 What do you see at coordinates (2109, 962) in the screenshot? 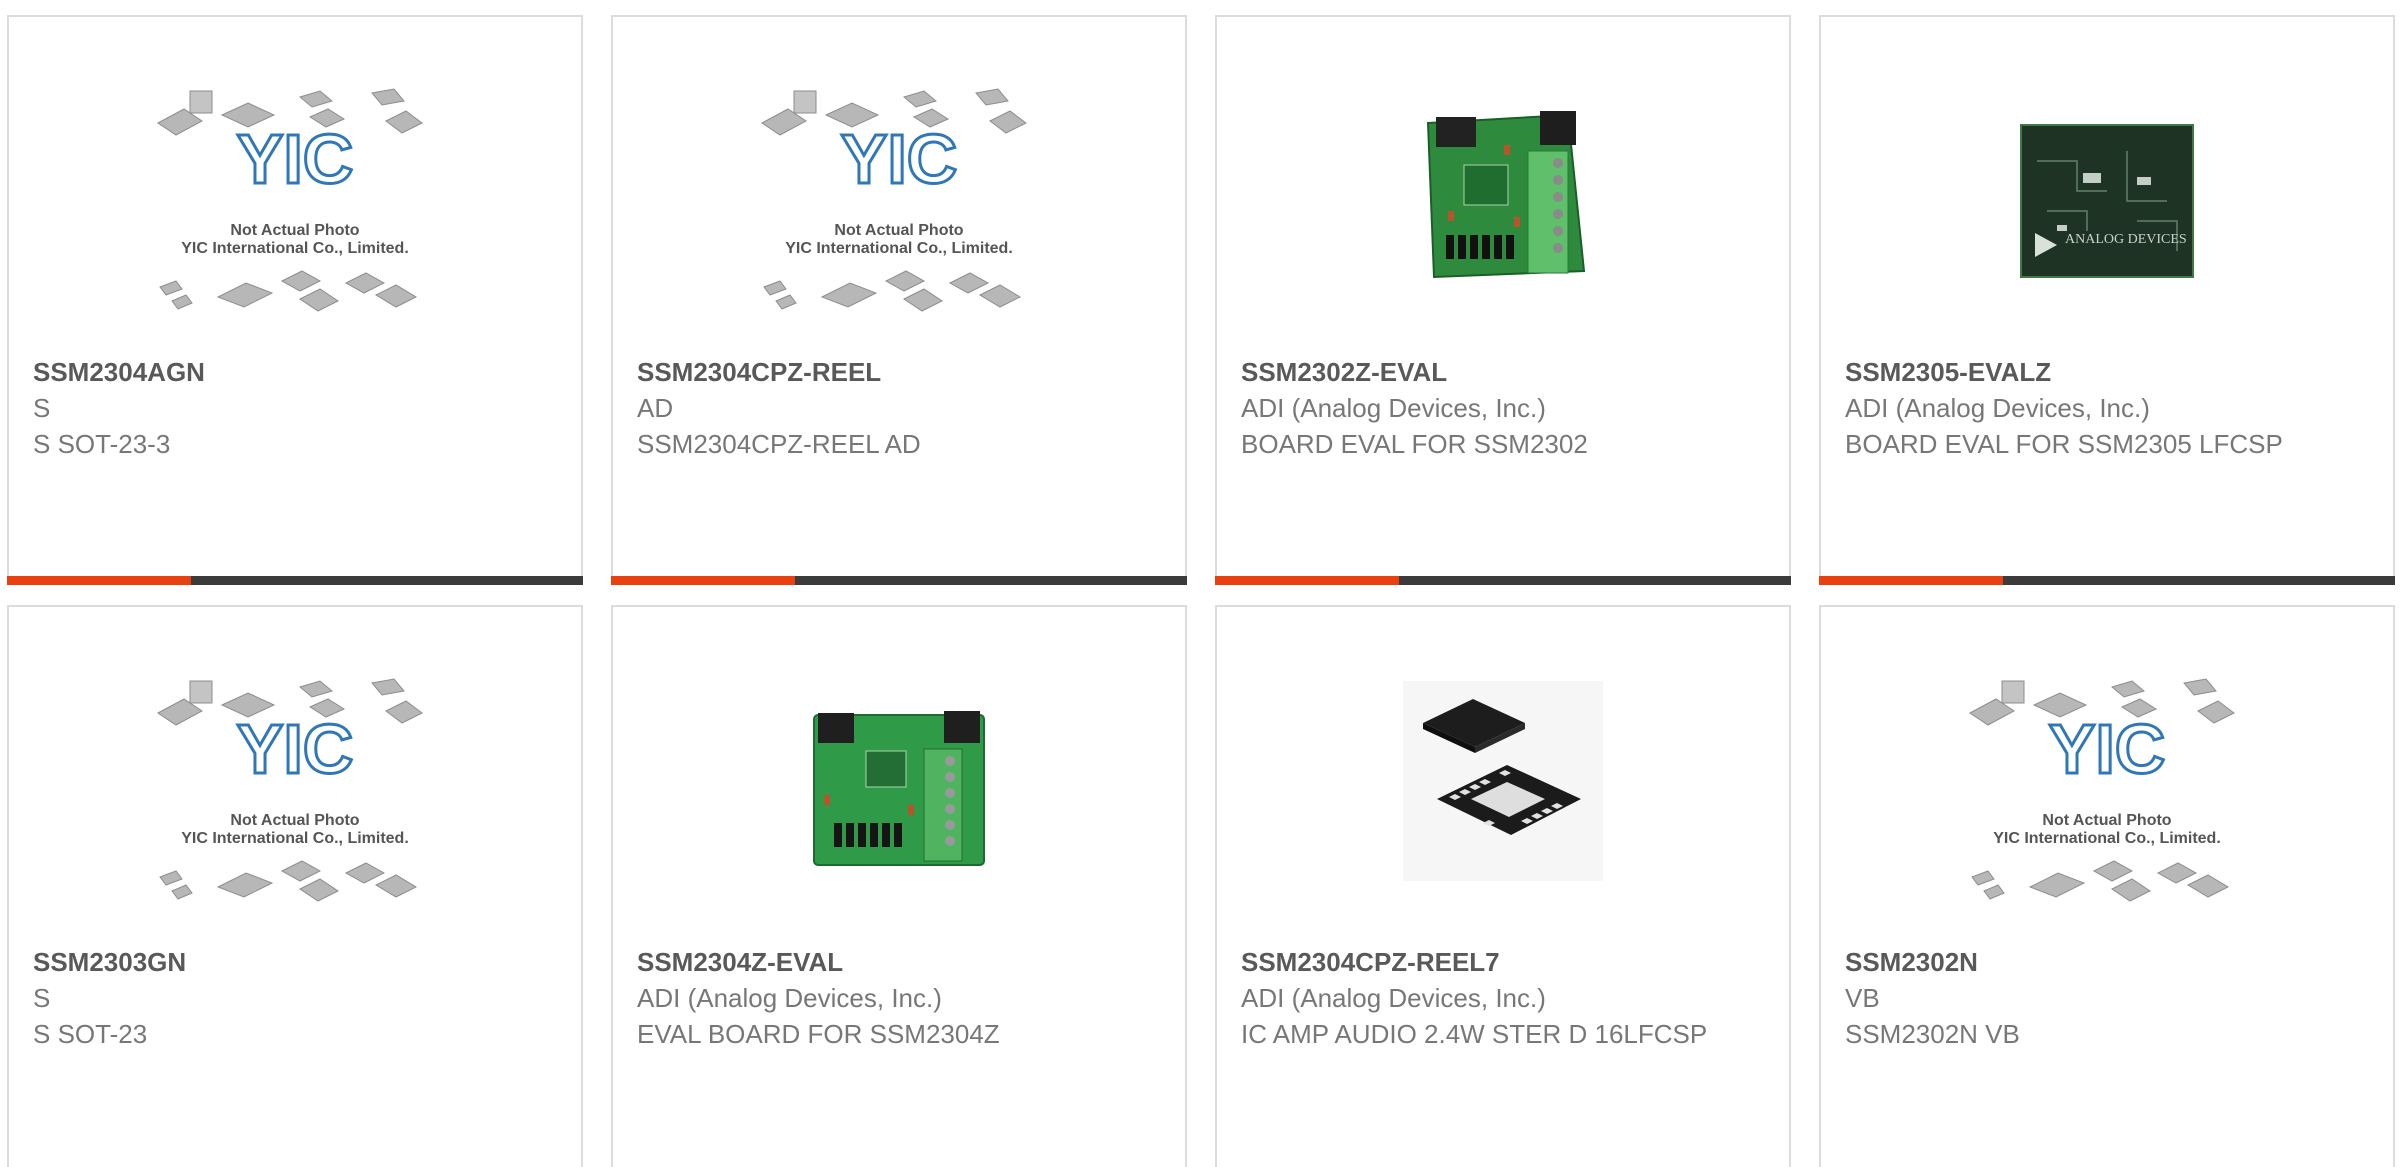
I see `part-number-link: SSM2302N` at bounding box center [2109, 962].